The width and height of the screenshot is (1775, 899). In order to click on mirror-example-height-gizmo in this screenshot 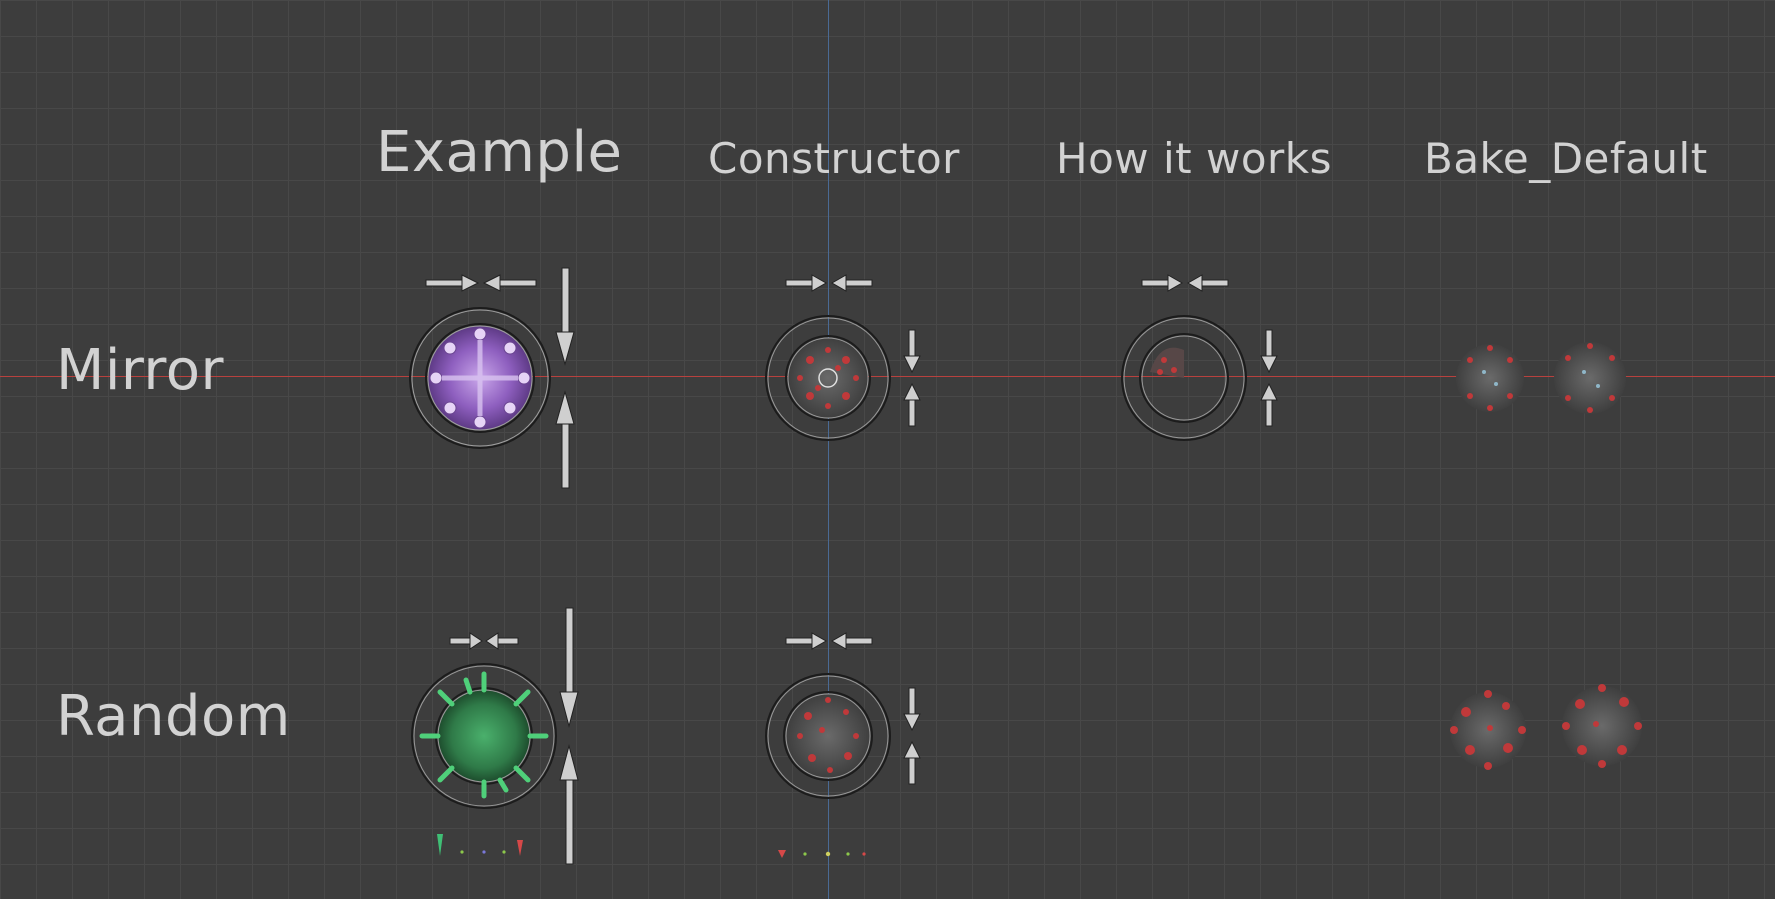, I will do `click(565, 378)`.